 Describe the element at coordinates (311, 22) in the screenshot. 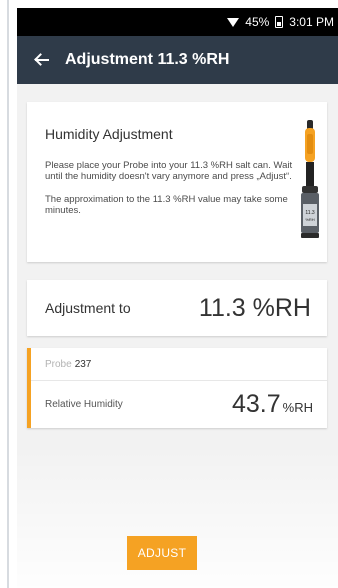

I see `clock: 3:01 PM` at that location.